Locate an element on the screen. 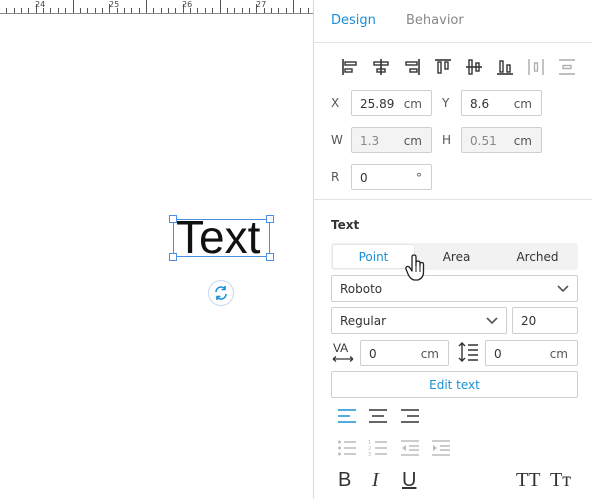 The height and width of the screenshot is (498, 592). resize-handle-bottom-left is located at coordinates (173, 257).